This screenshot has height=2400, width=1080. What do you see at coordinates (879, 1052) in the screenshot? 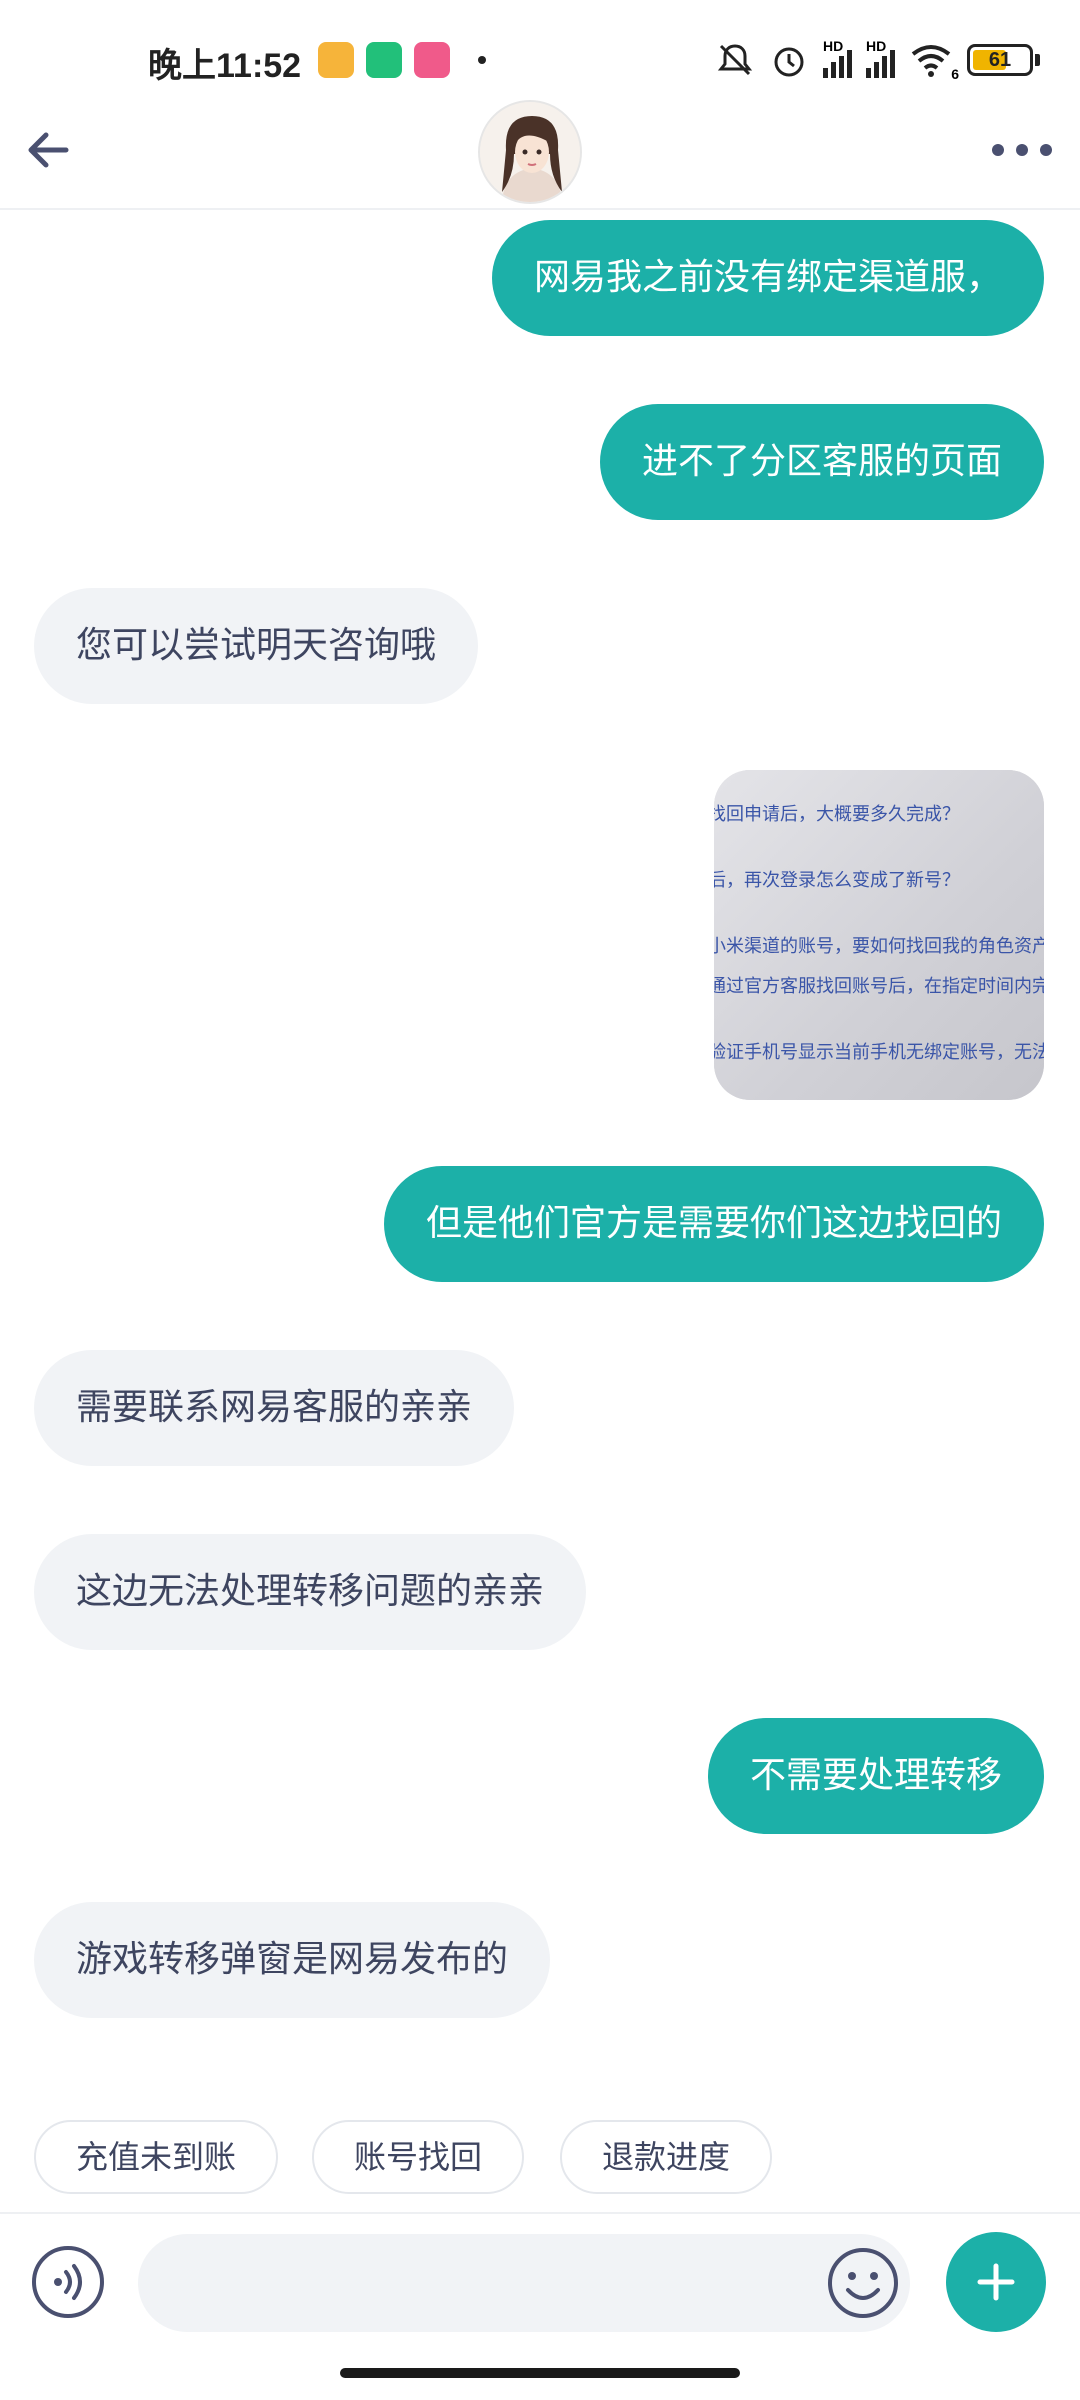
I see `image-text-line: 验证手机号显示当前手机无绑定账号，无法` at bounding box center [879, 1052].